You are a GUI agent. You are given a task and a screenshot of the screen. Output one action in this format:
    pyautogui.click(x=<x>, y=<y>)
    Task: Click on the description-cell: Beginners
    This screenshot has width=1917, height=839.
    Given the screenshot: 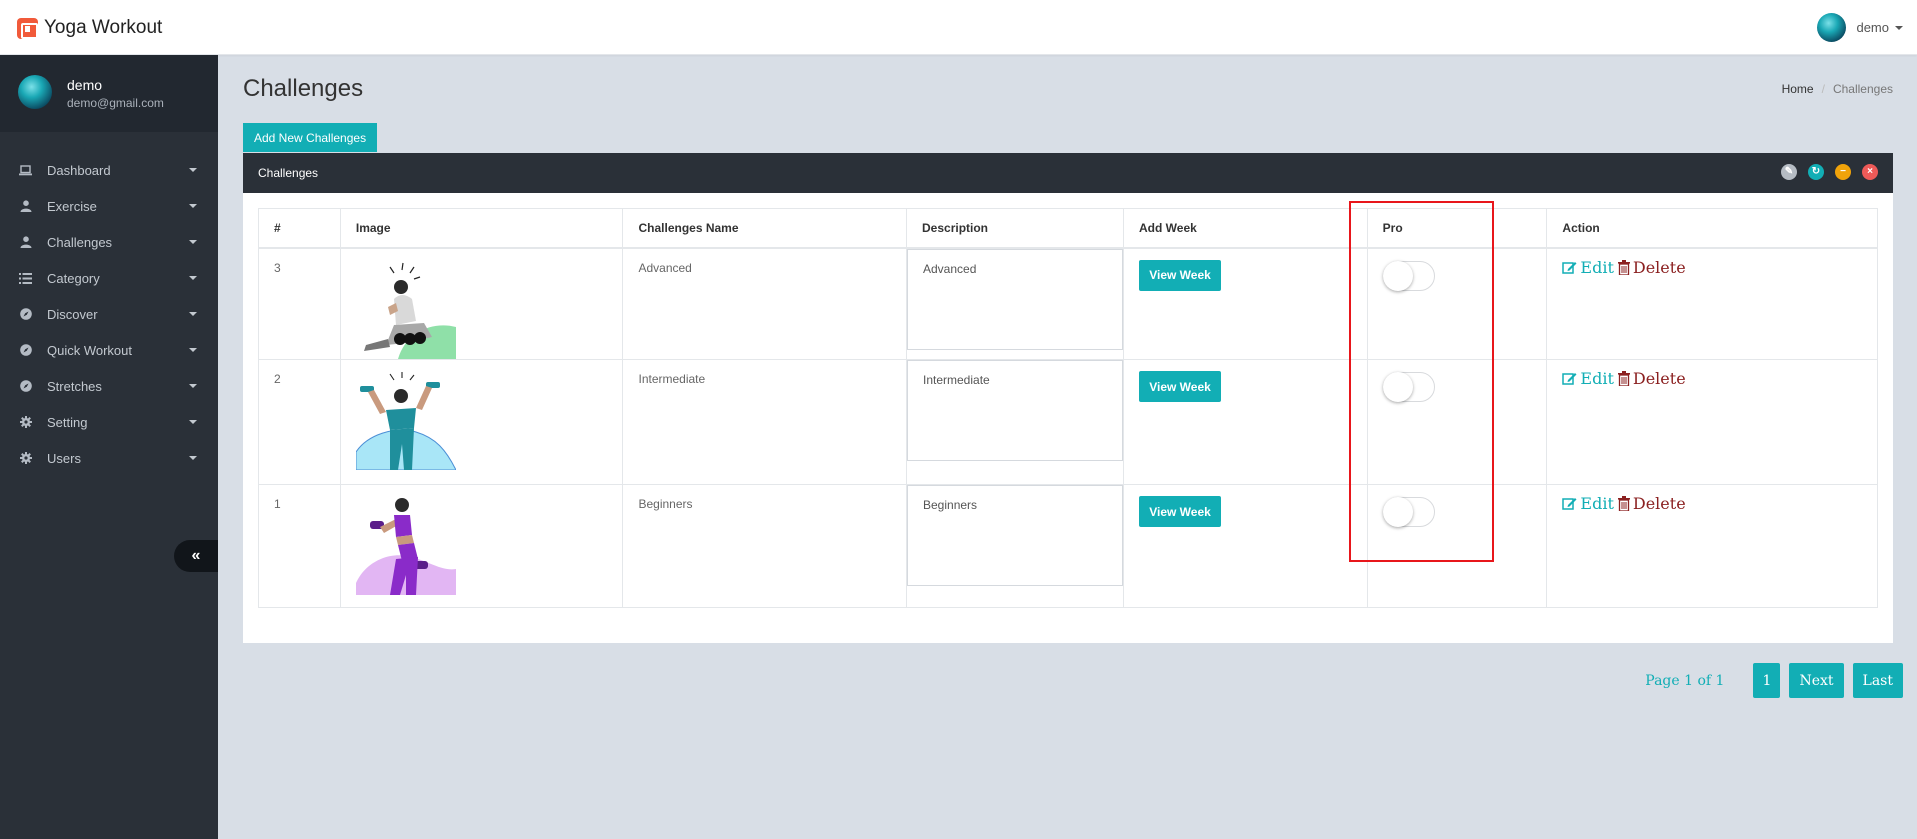 What is the action you would take?
    pyautogui.click(x=1015, y=546)
    